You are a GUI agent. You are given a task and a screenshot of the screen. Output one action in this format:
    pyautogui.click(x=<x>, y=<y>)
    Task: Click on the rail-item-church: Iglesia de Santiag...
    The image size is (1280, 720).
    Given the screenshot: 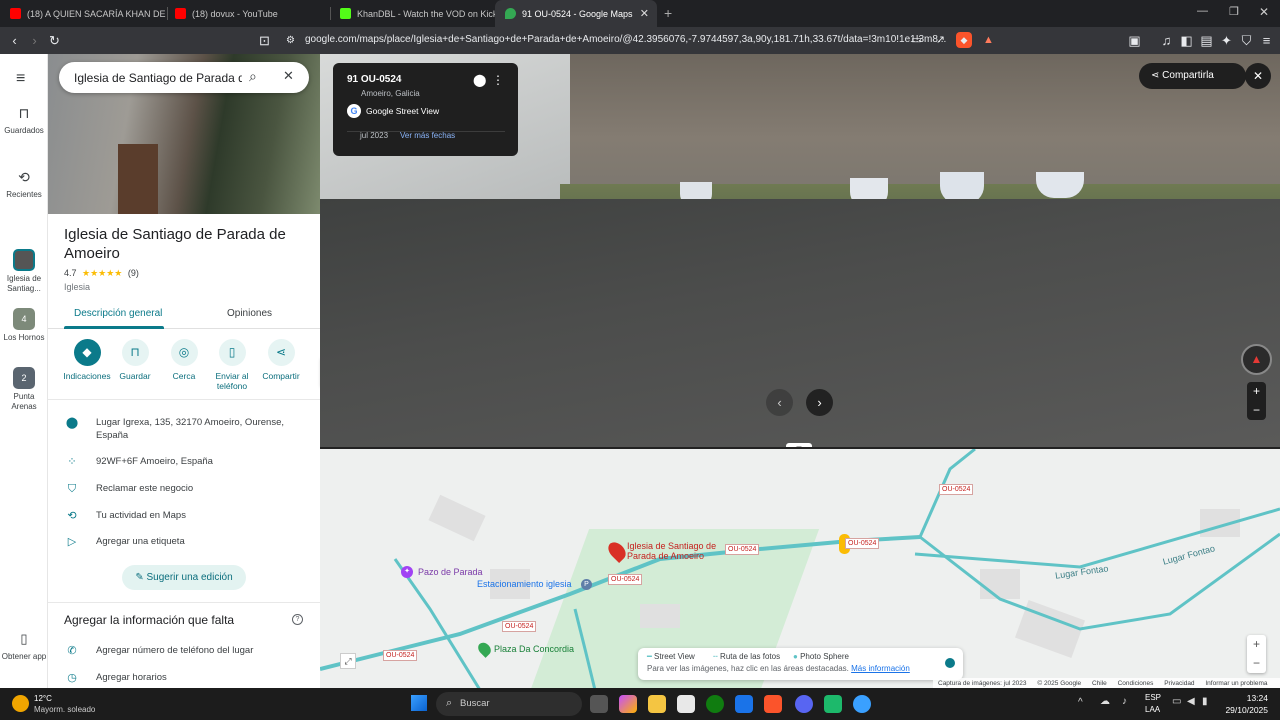 What is the action you would take?
    pyautogui.click(x=24, y=271)
    